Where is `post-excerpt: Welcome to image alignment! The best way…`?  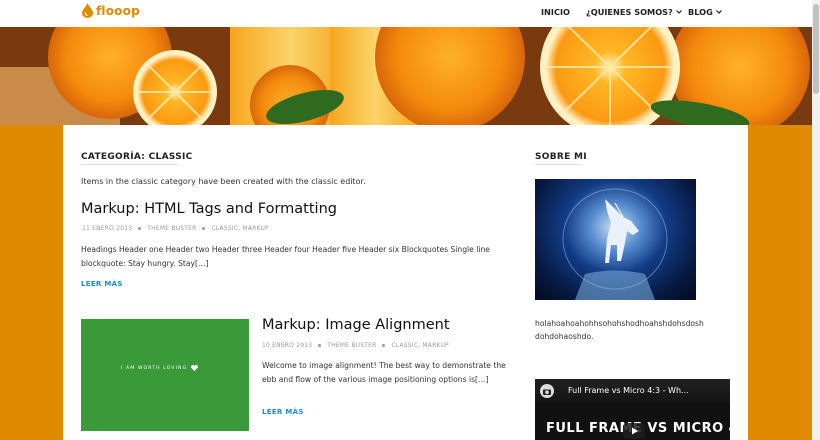 post-excerpt: Welcome to image alignment! The best way… is located at coordinates (384, 372).